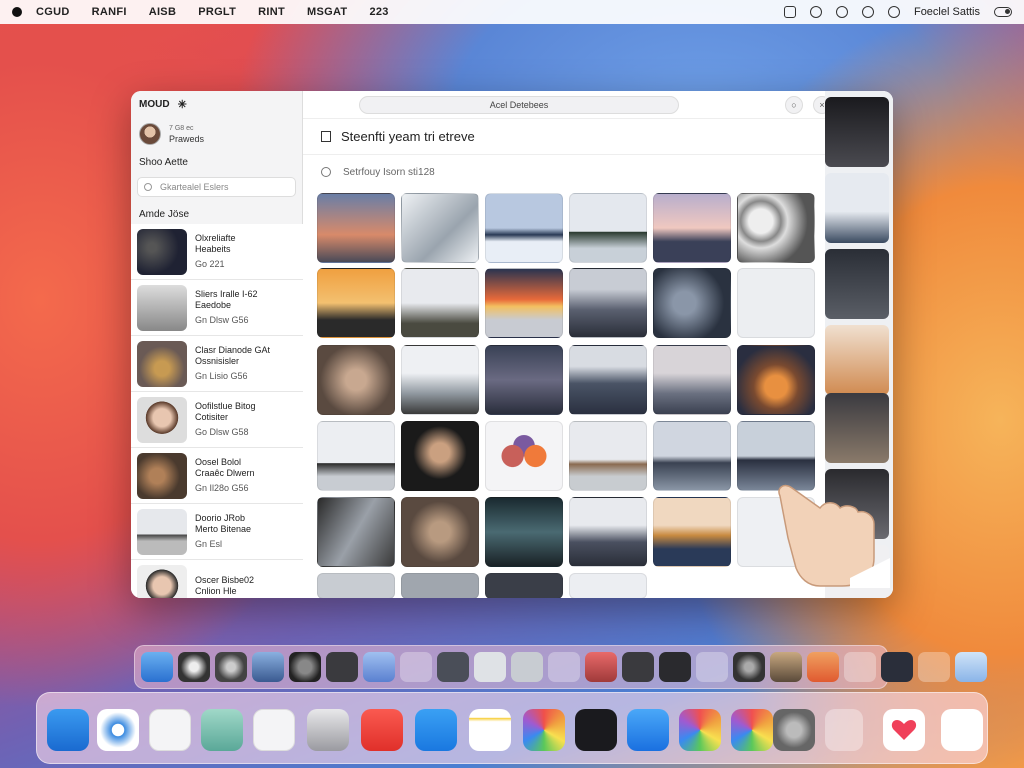  I want to click on photo-app-icon, so click(231, 667).